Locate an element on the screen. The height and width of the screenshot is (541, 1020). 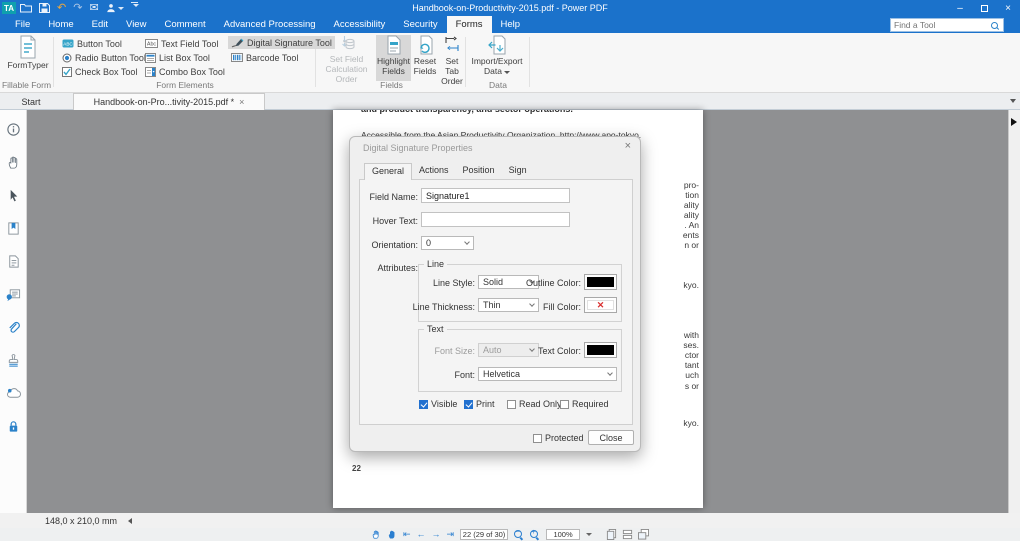
menu-view: View is located at coordinates (136, 24).